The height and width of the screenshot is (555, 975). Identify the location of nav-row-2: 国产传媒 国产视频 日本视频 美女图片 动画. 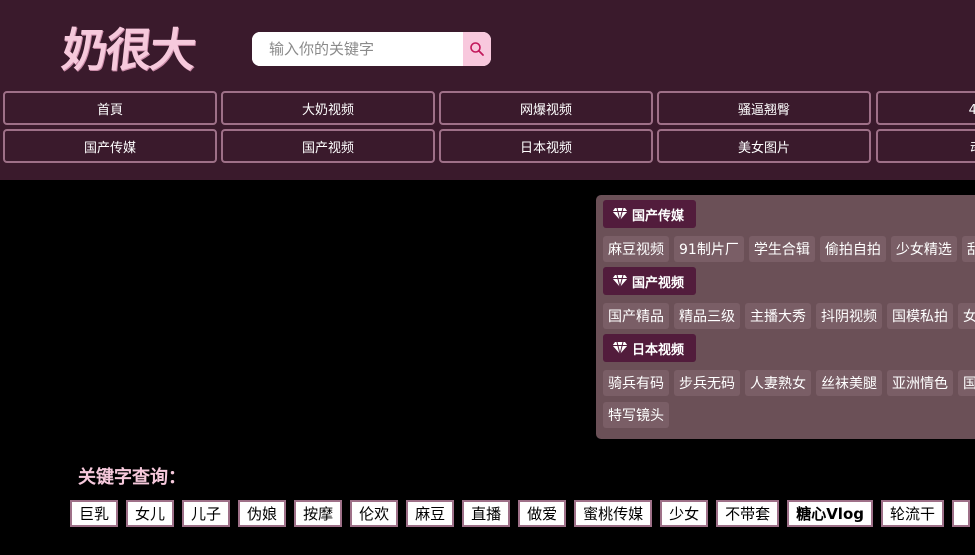
(487, 146).